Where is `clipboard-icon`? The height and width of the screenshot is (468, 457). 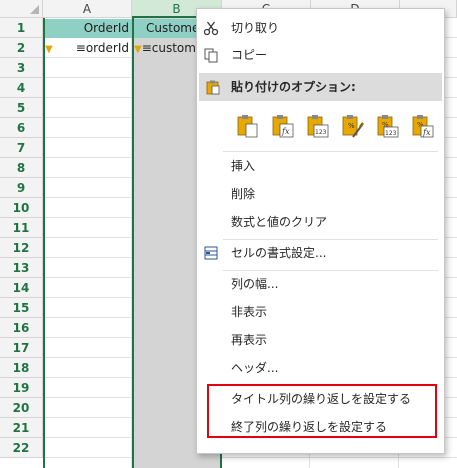 clipboard-icon is located at coordinates (213, 87).